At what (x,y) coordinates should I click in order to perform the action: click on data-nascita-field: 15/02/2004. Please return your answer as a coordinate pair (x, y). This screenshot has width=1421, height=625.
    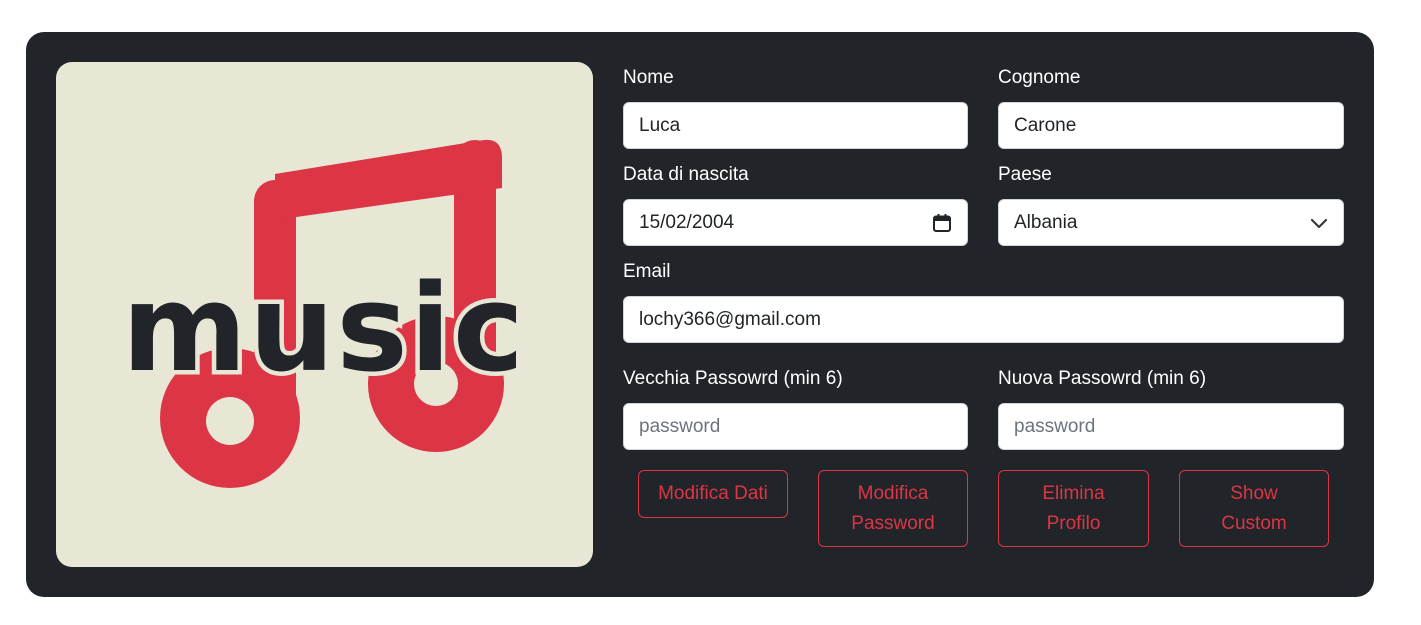
    Looking at the image, I should click on (795, 222).